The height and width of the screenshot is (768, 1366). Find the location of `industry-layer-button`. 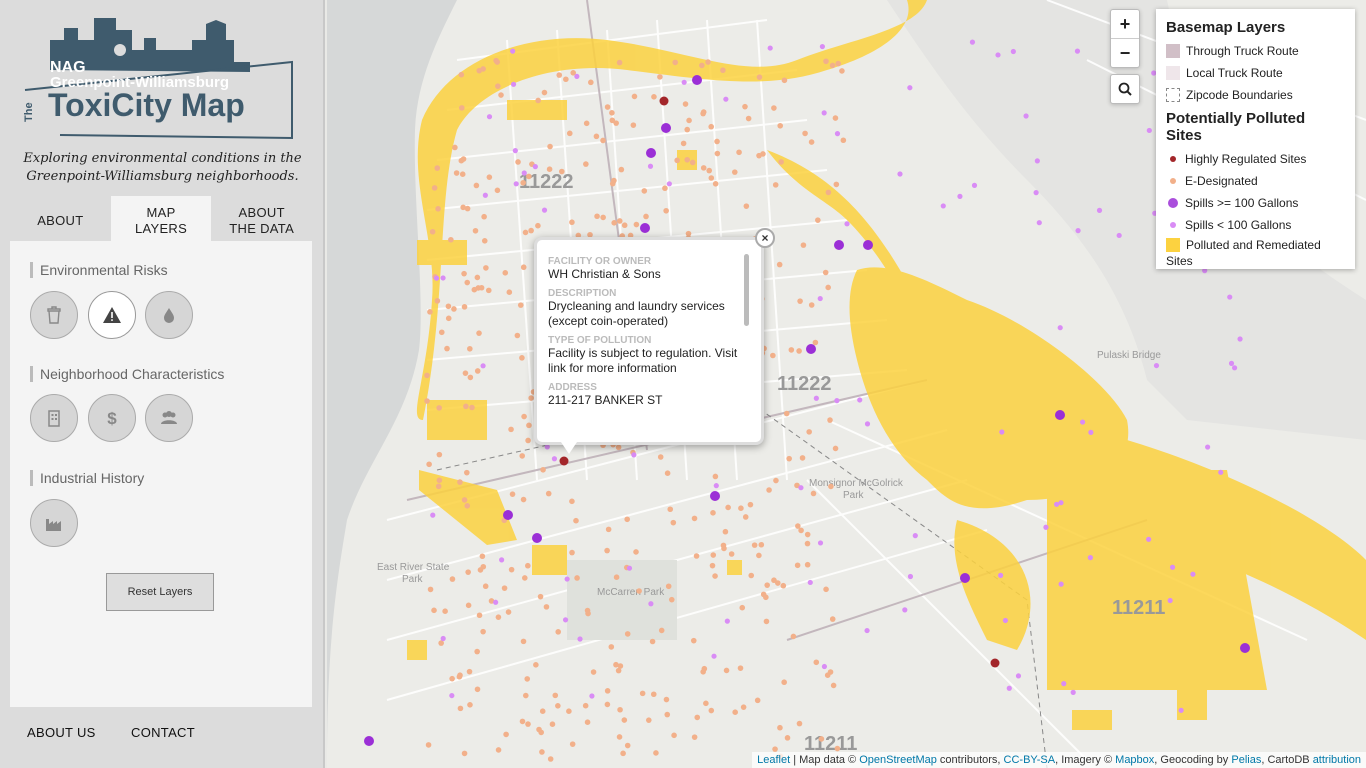

industry-layer-button is located at coordinates (54, 523).